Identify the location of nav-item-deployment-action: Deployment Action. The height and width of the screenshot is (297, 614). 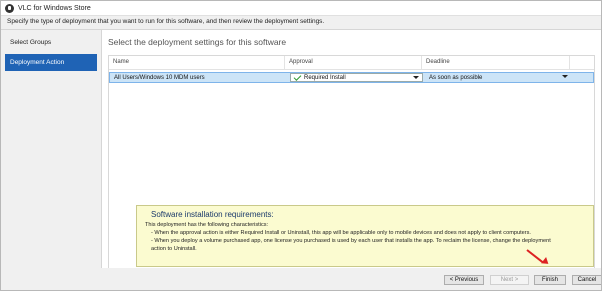
(51, 62).